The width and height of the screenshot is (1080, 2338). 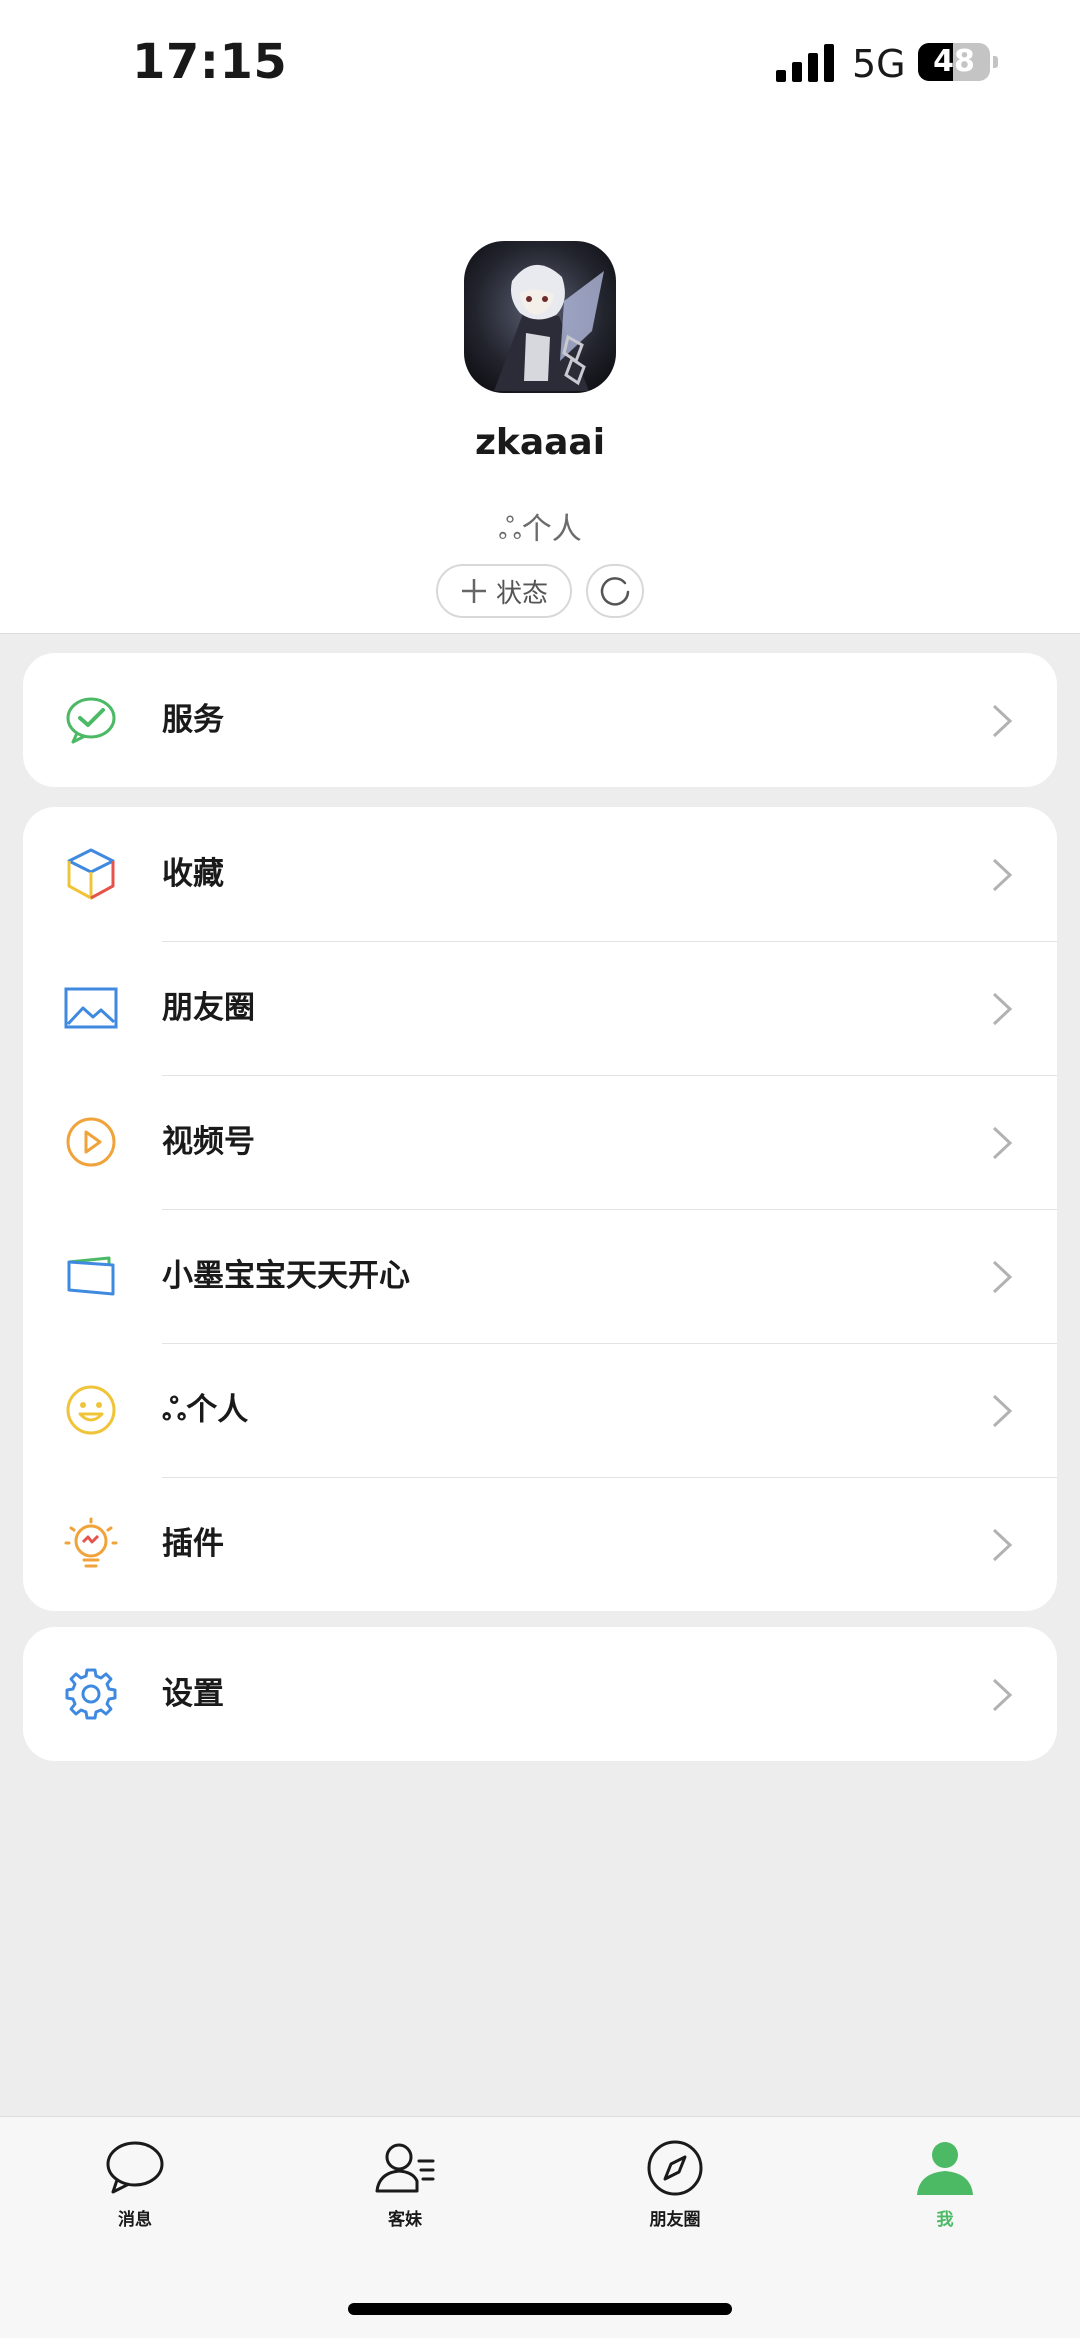 What do you see at coordinates (995, 62) in the screenshot?
I see `battery-tip` at bounding box center [995, 62].